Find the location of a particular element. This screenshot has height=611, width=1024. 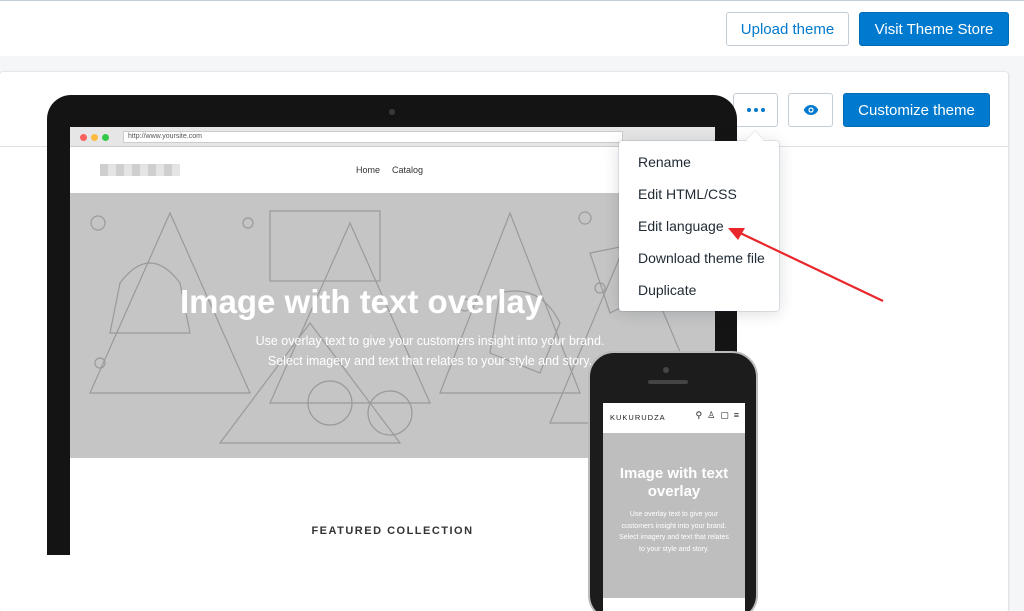

nav-link-home: Home is located at coordinates (368, 170).